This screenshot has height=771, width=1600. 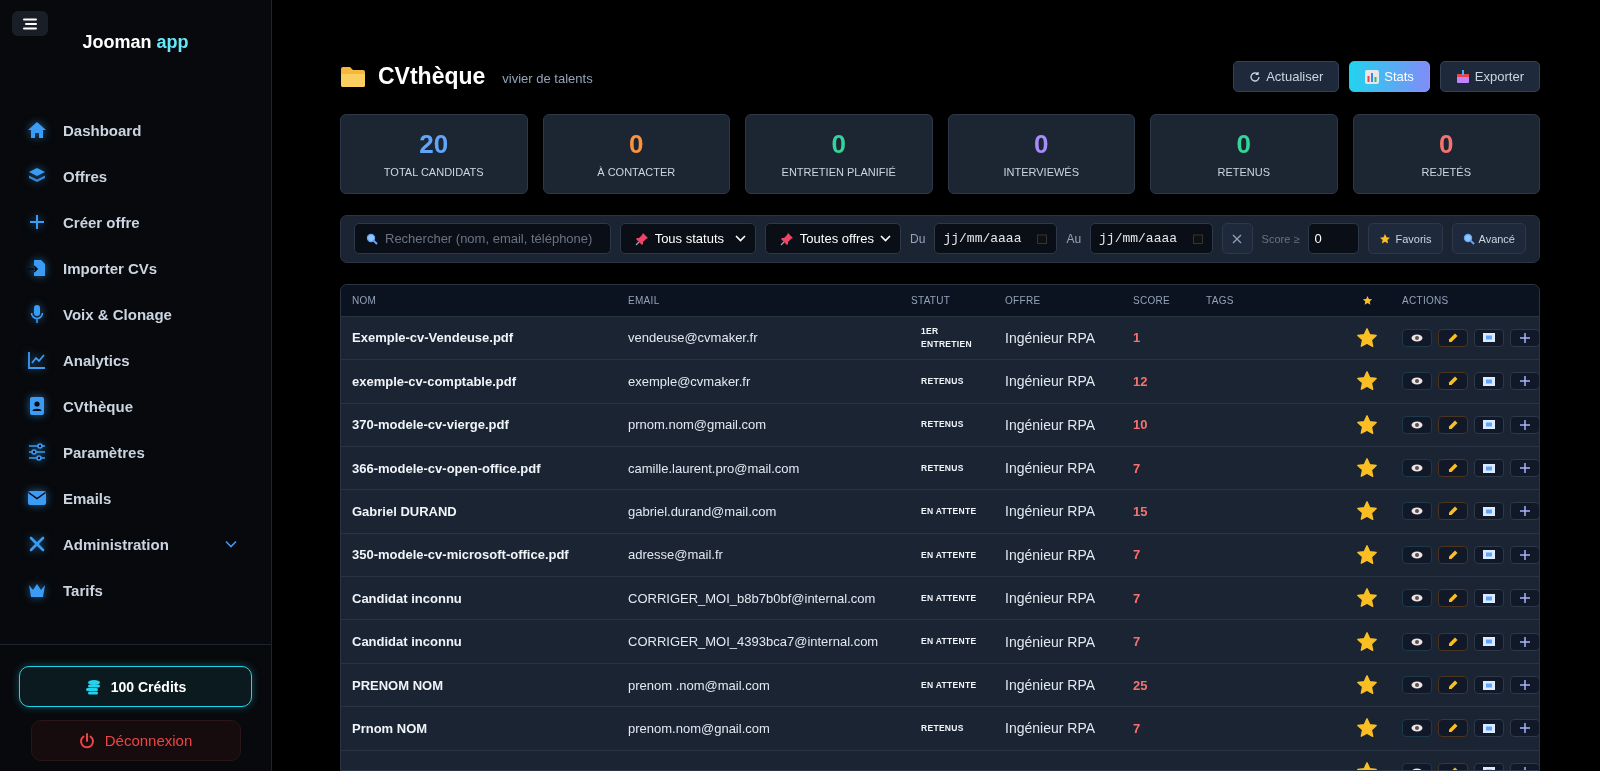 I want to click on favorites-button: Favoris, so click(x=1405, y=239).